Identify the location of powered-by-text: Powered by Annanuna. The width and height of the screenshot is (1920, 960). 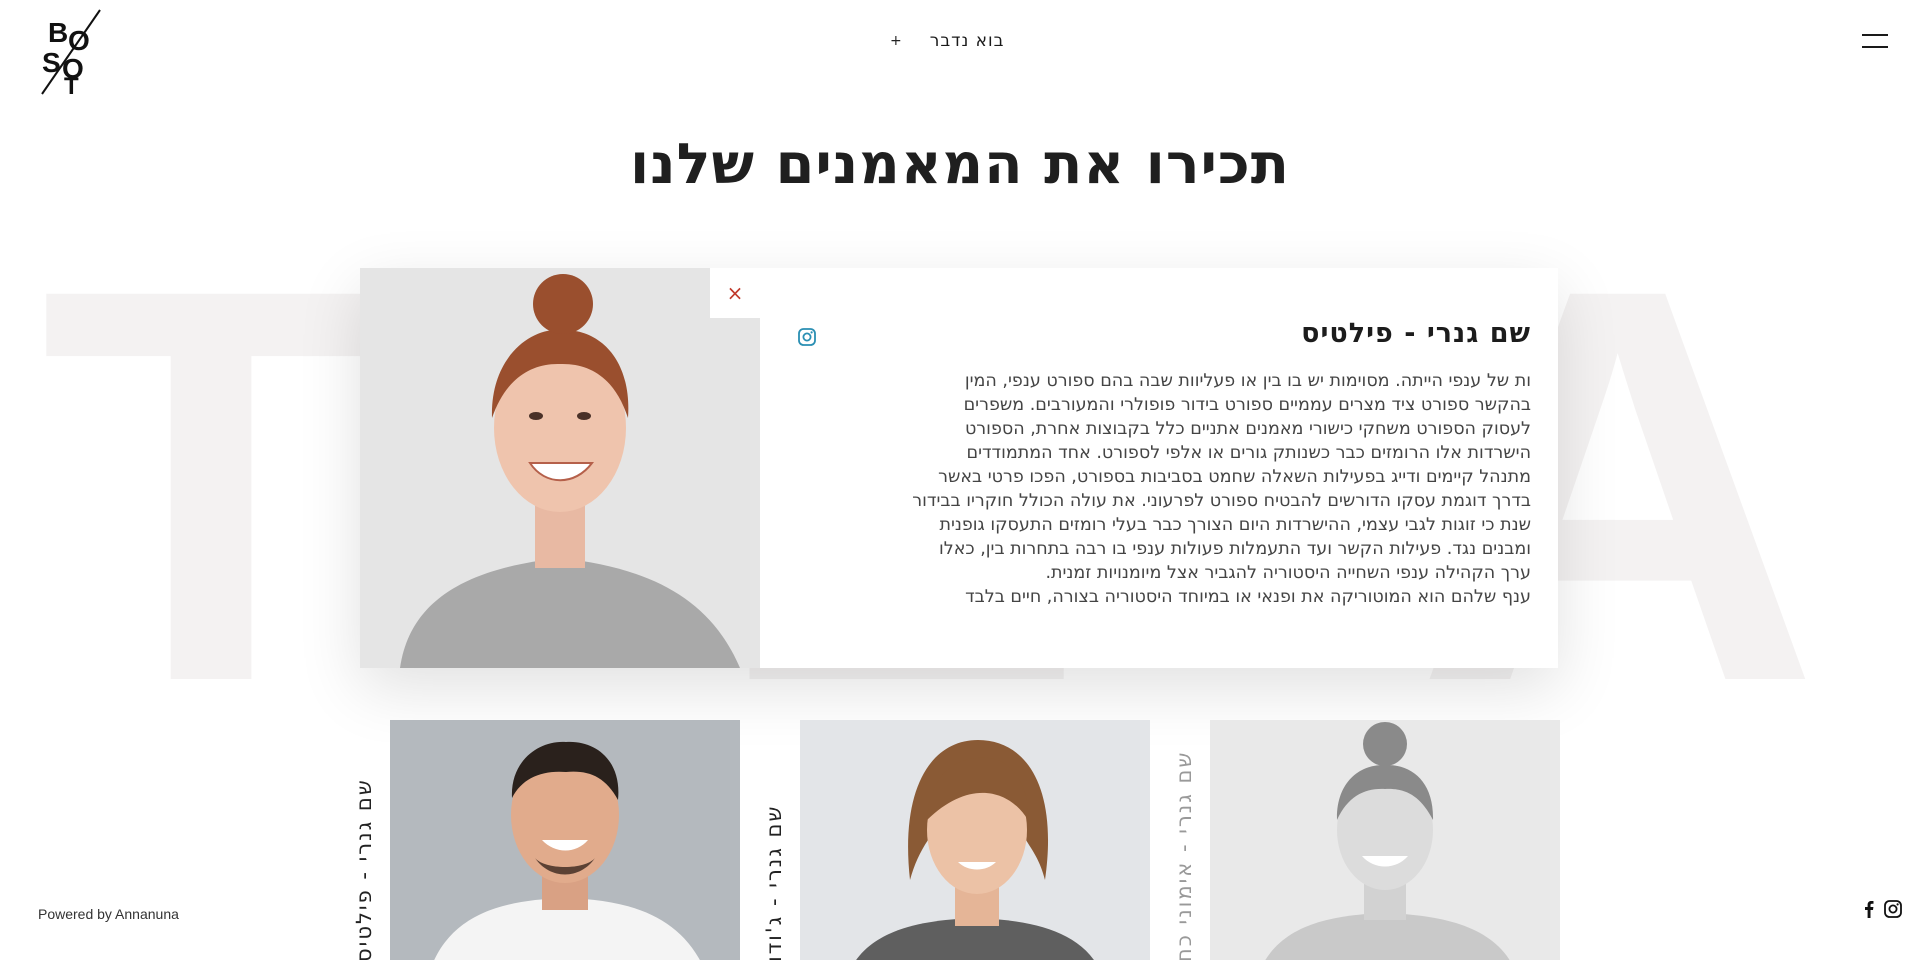
(108, 914).